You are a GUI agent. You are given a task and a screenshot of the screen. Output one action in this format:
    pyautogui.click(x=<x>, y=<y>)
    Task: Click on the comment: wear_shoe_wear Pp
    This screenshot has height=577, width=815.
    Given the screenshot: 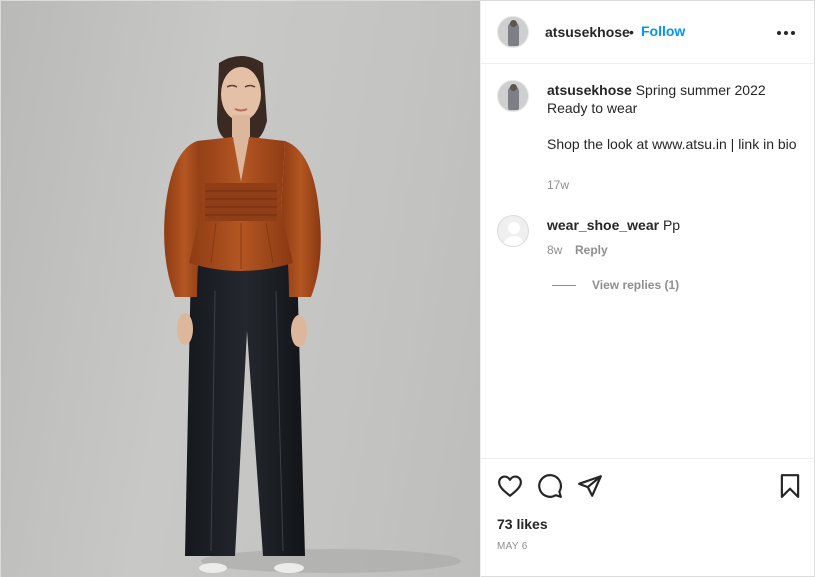 What is the action you would take?
    pyautogui.click(x=613, y=225)
    